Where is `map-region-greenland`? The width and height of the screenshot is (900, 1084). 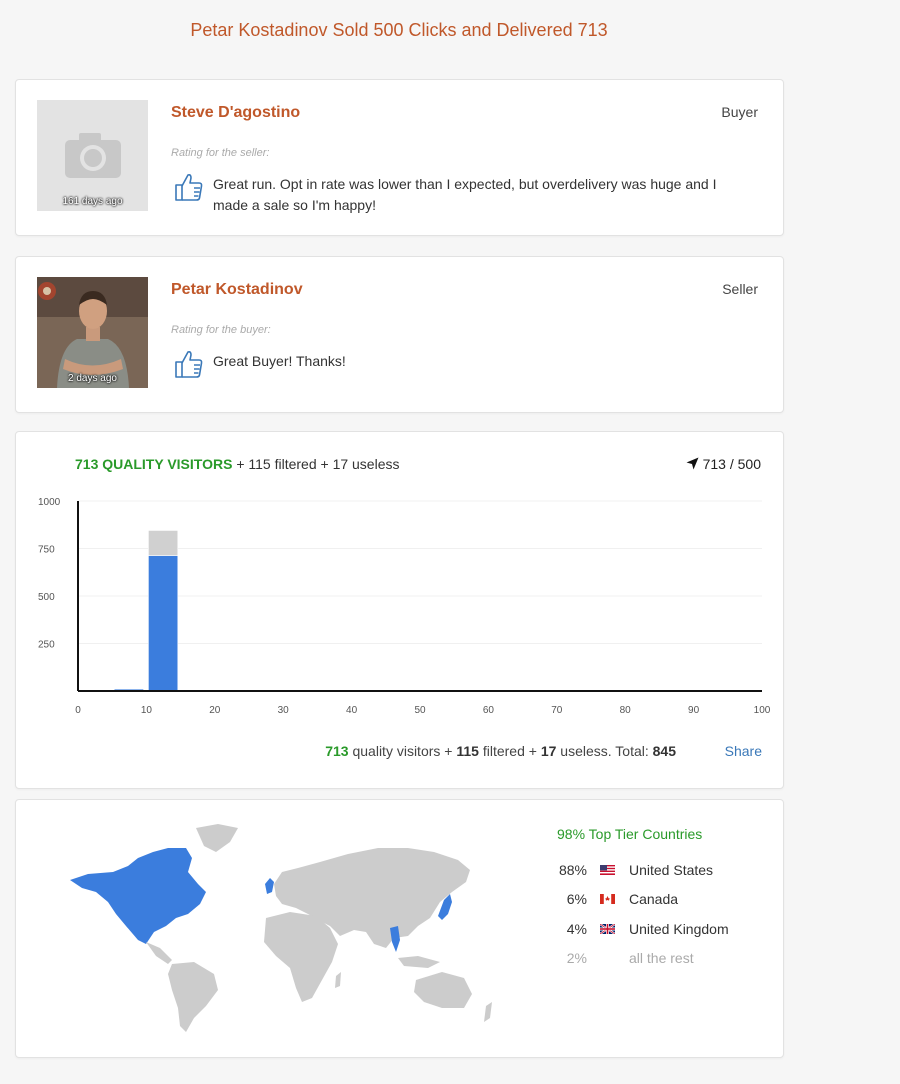
map-region-greenland is located at coordinates (217, 838).